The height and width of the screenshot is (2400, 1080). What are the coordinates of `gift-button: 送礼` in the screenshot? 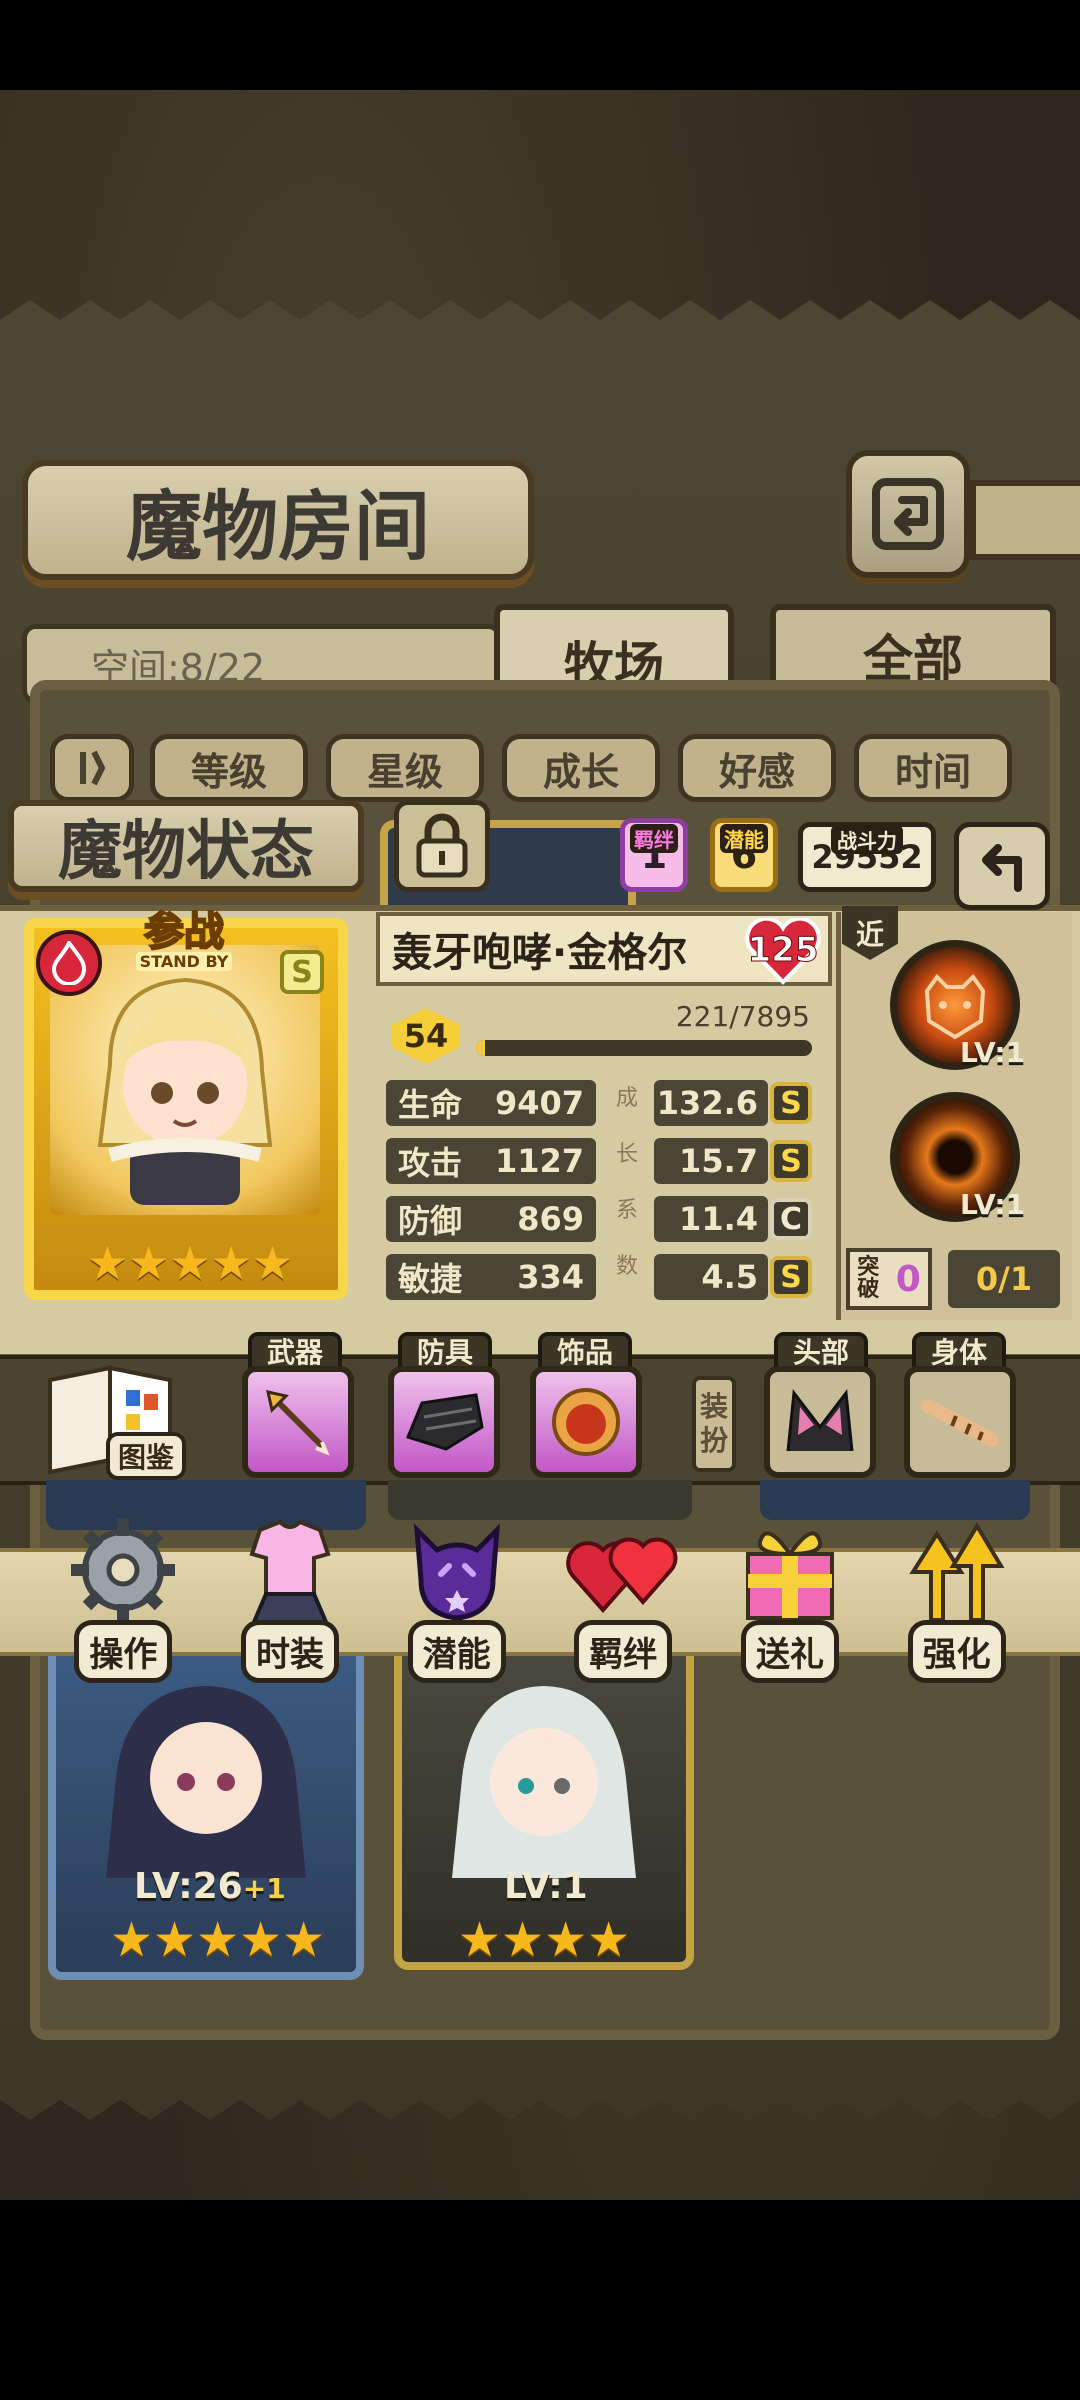 It's located at (790, 1600).